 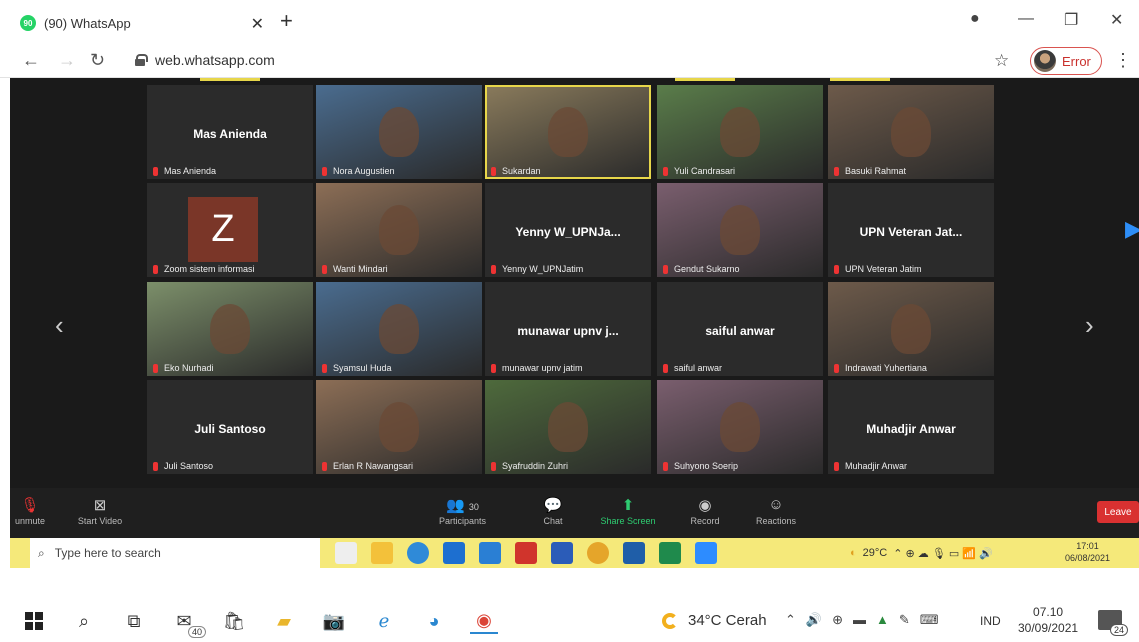 What do you see at coordinates (490, 553) in the screenshot?
I see `launcher-icon` at bounding box center [490, 553].